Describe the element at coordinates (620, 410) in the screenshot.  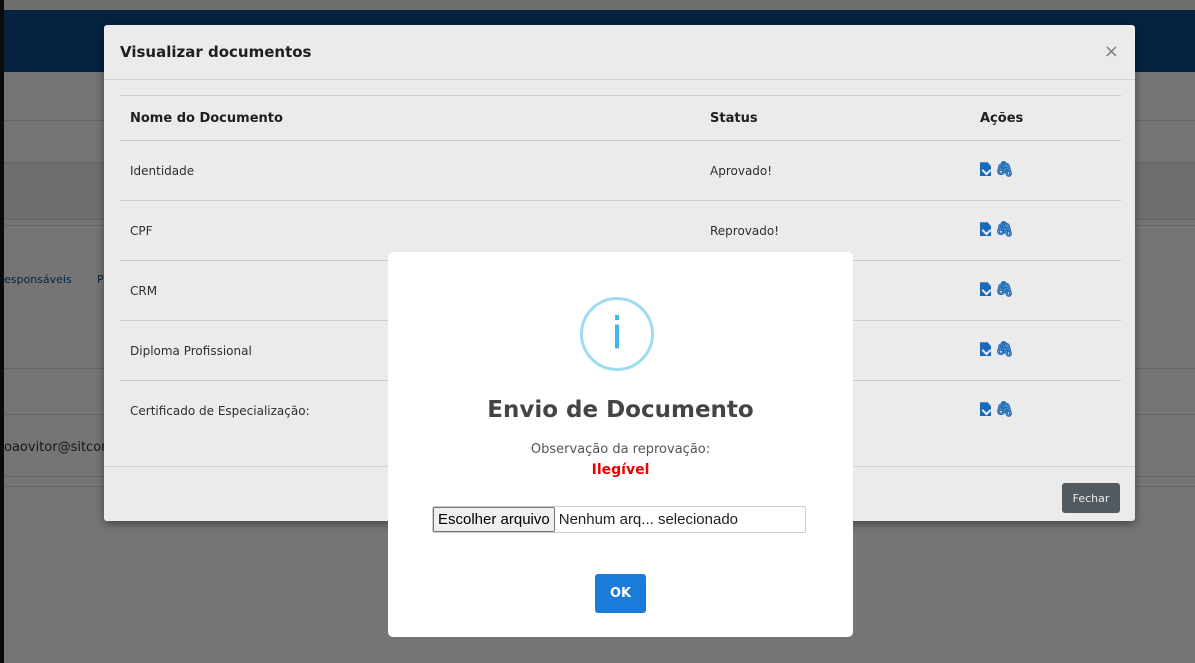
I see `alert-title: Envio de Documento` at that location.